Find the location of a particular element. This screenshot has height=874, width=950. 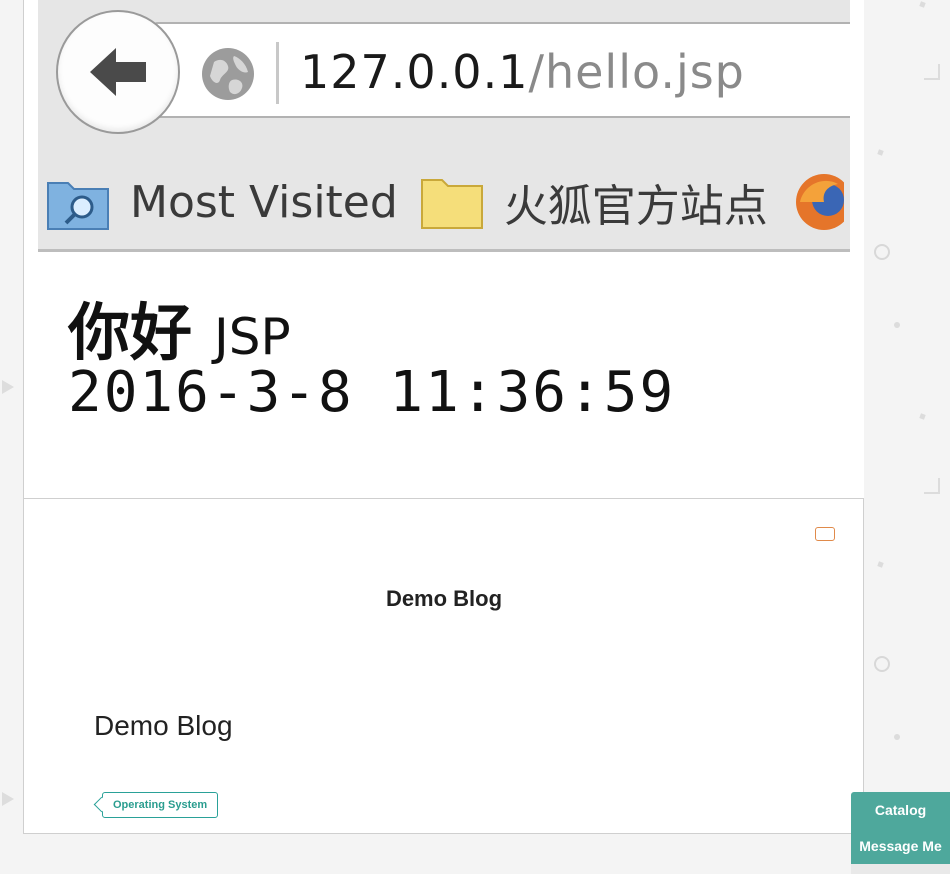

url-path: /hello.jsp is located at coordinates (636, 72).